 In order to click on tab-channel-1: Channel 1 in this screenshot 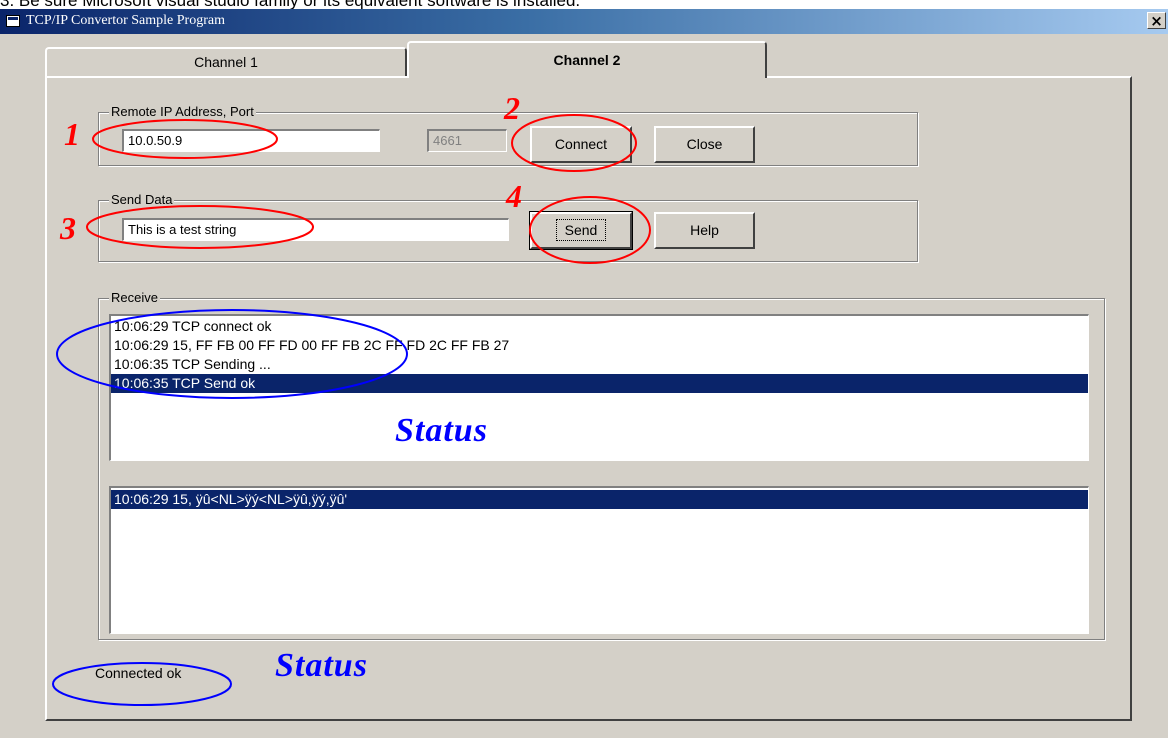, I will do `click(226, 62)`.